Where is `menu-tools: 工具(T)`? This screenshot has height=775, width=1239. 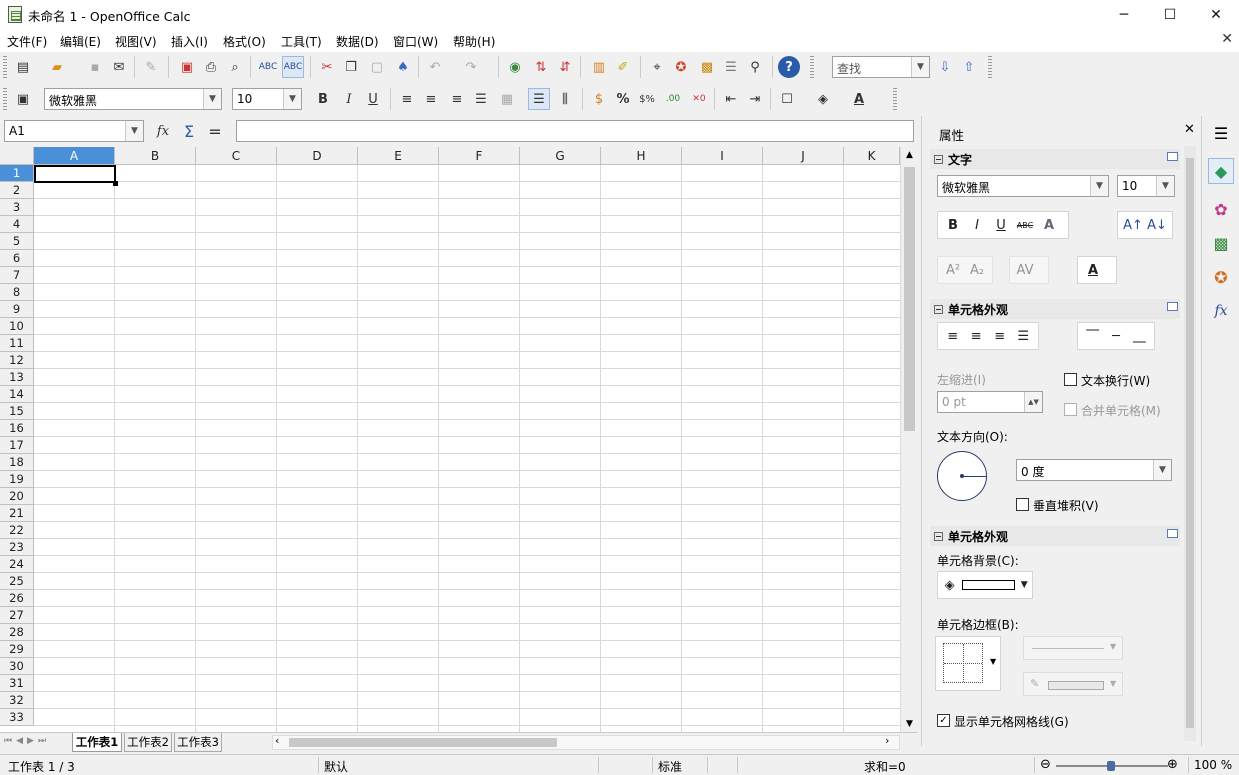 menu-tools: 工具(T) is located at coordinates (301, 41).